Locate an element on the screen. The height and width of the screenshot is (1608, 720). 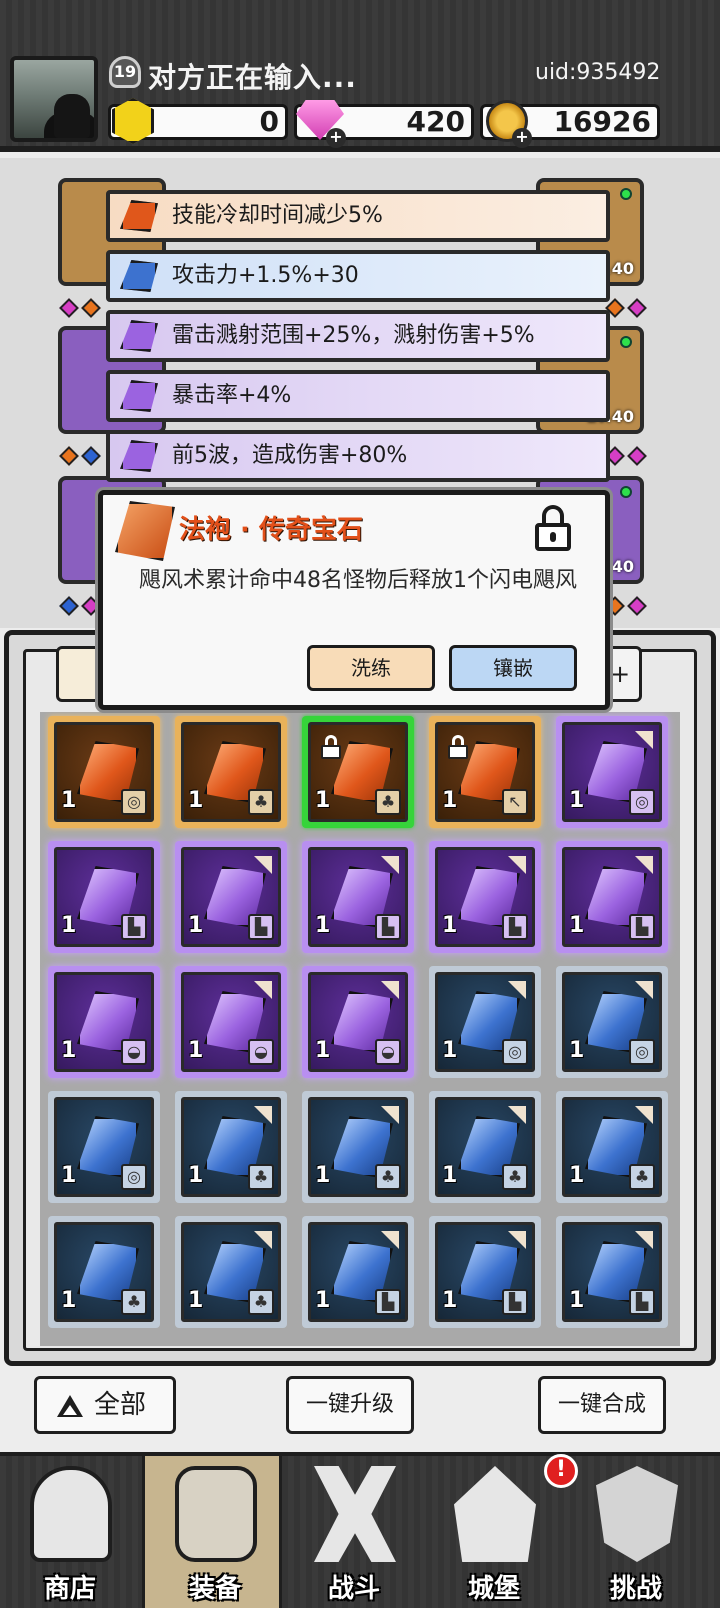
add-coins-icon: + is located at coordinates (522, 138).